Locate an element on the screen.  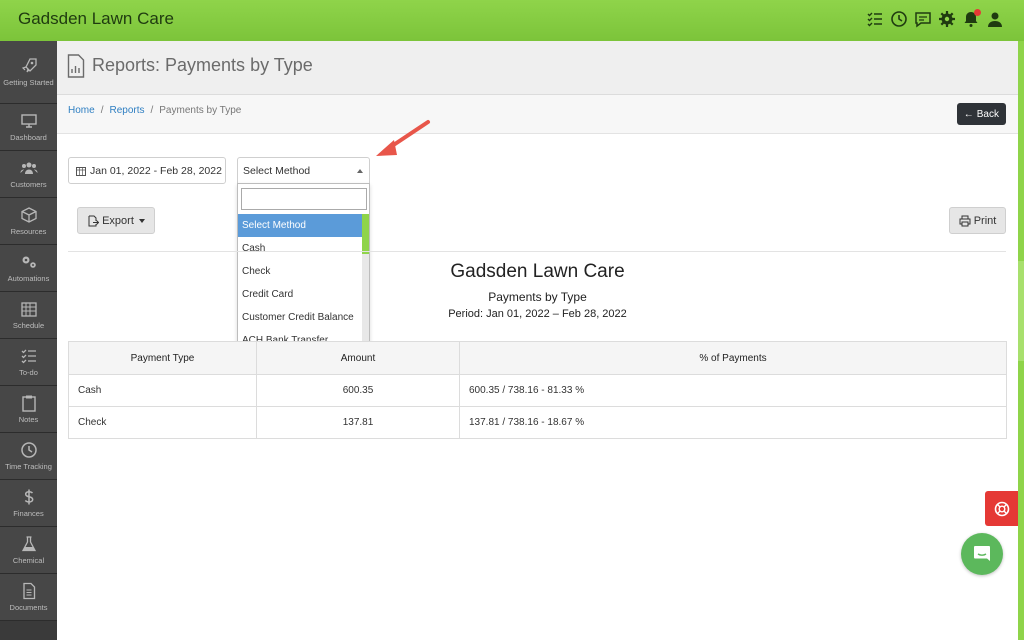
back-button: ← Back is located at coordinates (981, 114).